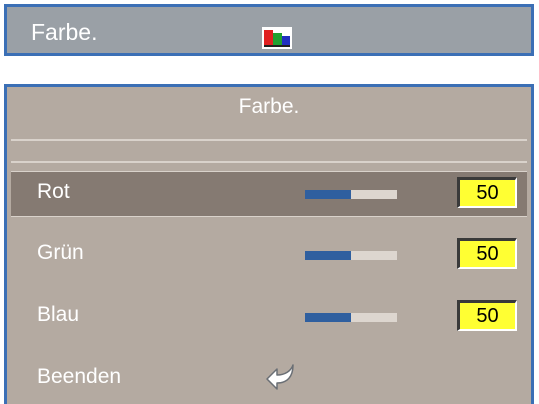 This screenshot has width=539, height=404. I want to click on blau-slider, so click(351, 317).